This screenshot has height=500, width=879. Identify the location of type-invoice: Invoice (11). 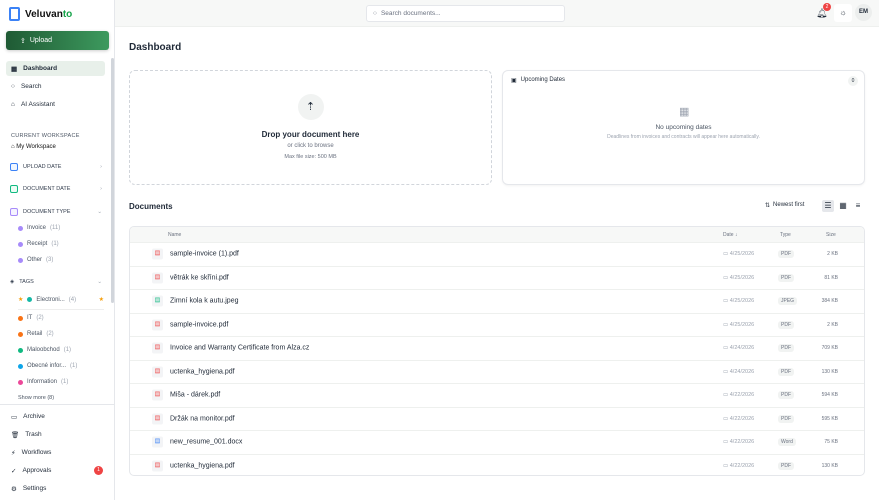
(39, 228).